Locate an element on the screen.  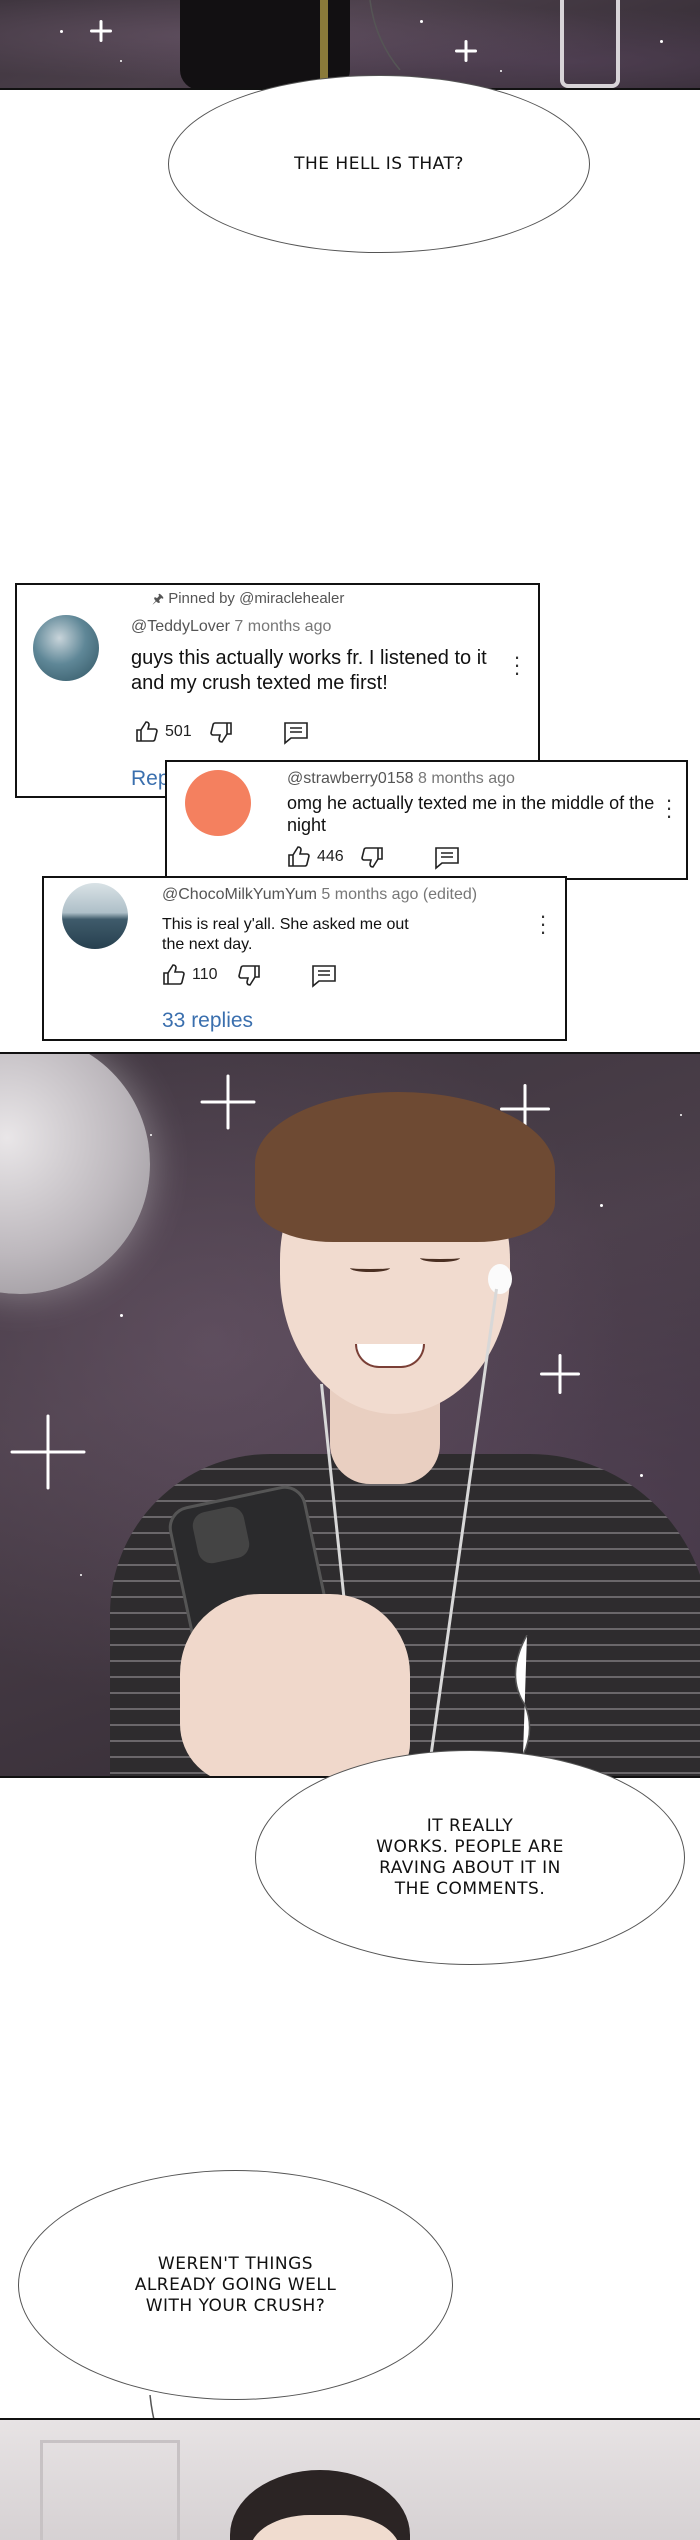
comment-user: @TeddyLover is located at coordinates (180, 626).